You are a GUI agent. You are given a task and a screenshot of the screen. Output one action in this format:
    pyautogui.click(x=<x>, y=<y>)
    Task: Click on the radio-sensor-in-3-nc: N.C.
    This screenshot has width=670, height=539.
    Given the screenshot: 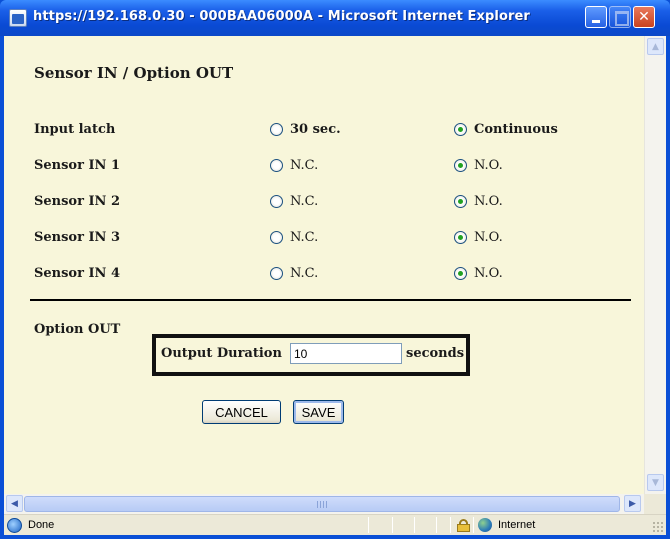 What is the action you would take?
    pyautogui.click(x=294, y=237)
    